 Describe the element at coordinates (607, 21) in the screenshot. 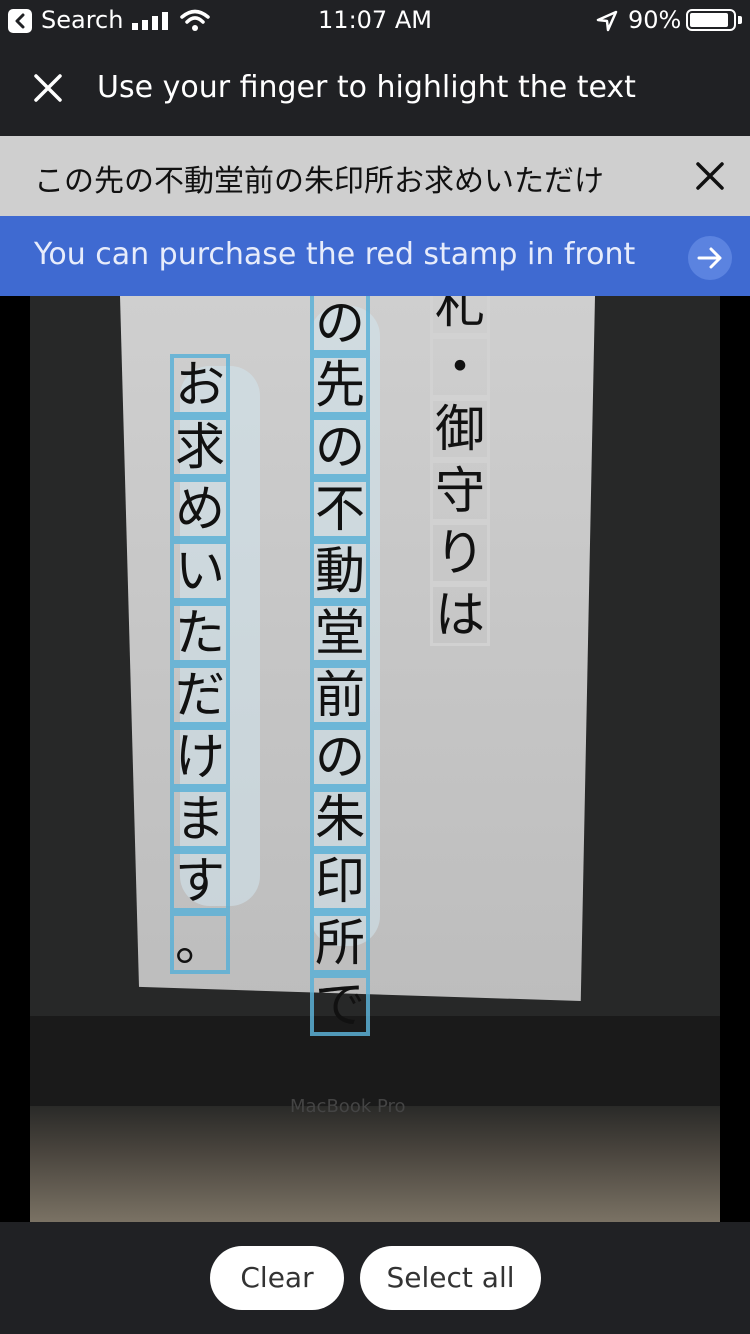

I see `location-arrow-icon` at that location.